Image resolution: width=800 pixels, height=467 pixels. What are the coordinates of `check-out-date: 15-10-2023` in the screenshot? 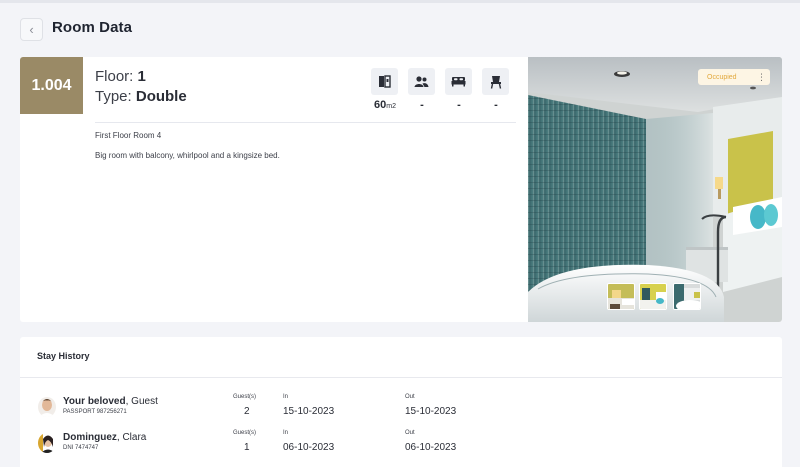 It's located at (431, 411).